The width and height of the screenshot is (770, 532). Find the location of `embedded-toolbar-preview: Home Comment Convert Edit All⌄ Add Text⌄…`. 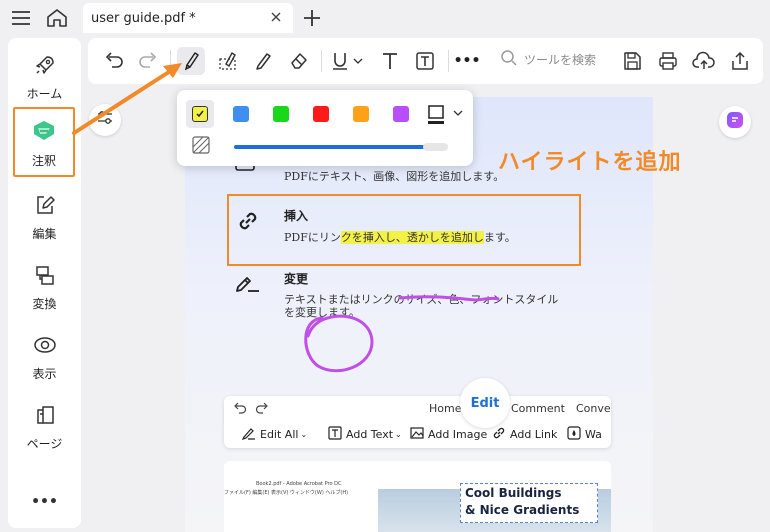

embedded-toolbar-preview: Home Comment Convert Edit All⌄ Add Text⌄… is located at coordinates (417, 422).